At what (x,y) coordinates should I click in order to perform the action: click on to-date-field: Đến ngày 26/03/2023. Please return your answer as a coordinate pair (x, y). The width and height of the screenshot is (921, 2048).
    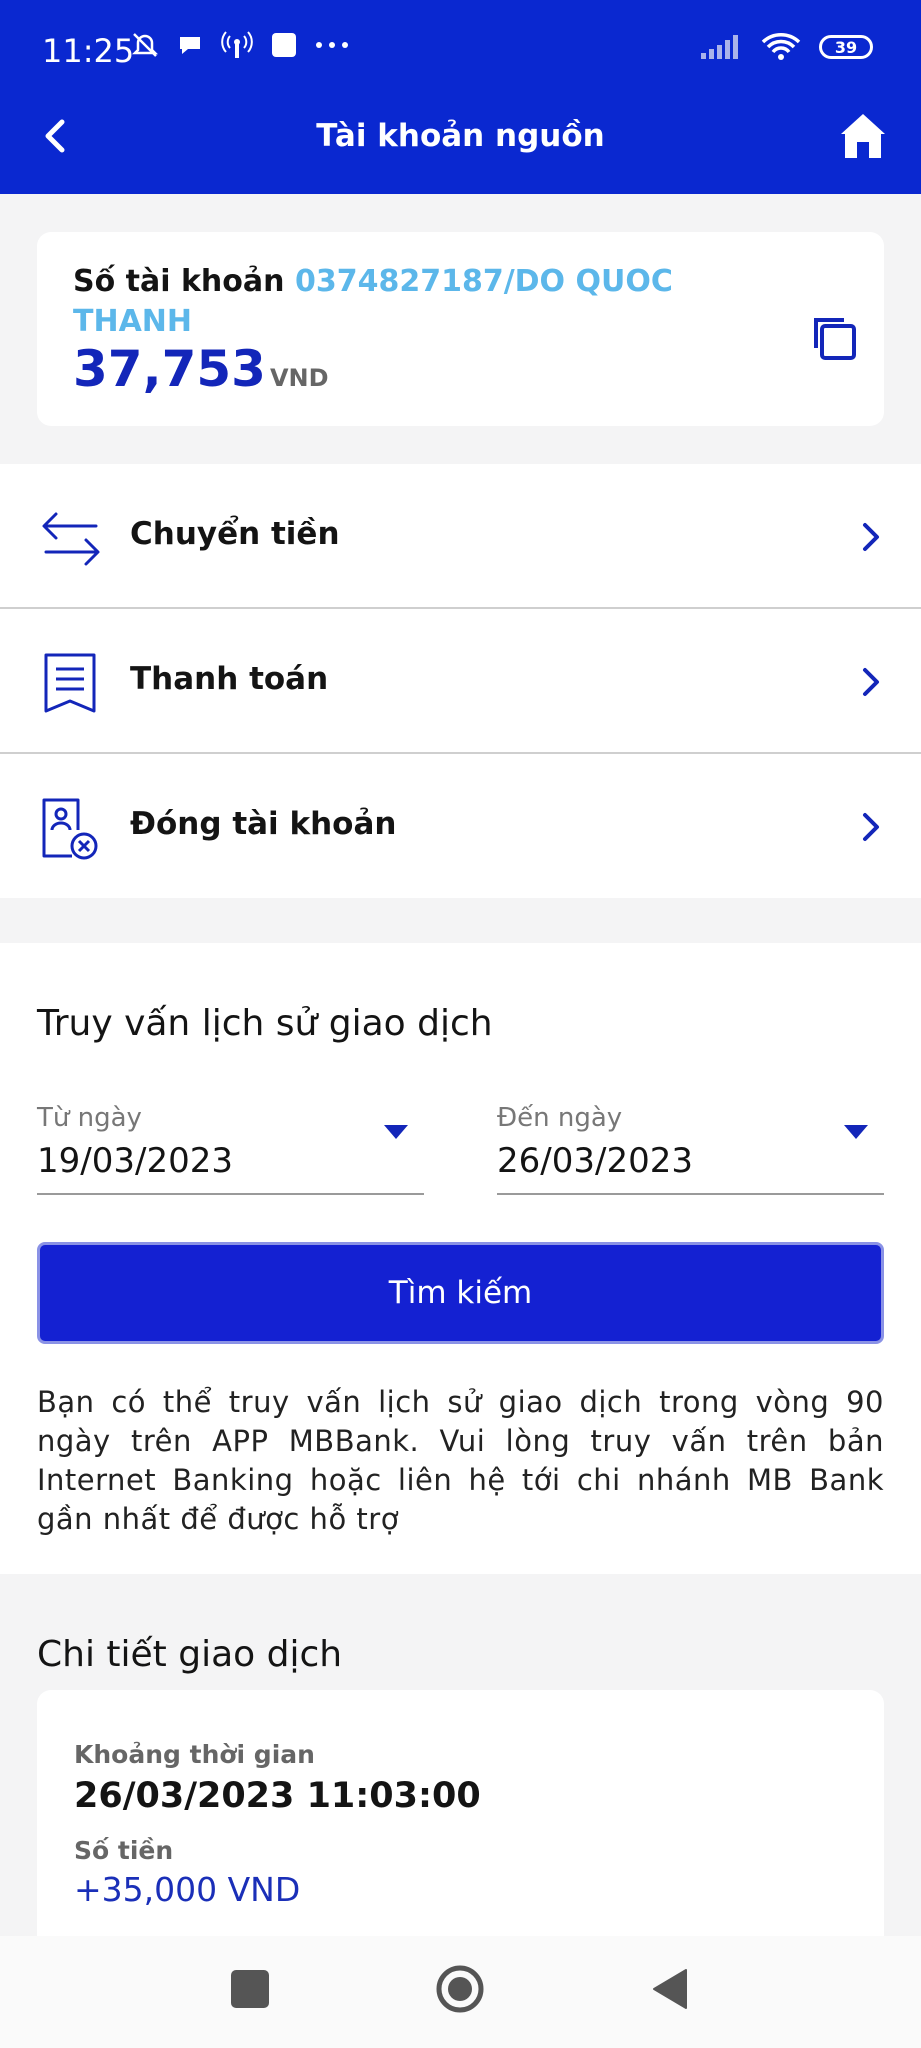
    Looking at the image, I should click on (690, 1149).